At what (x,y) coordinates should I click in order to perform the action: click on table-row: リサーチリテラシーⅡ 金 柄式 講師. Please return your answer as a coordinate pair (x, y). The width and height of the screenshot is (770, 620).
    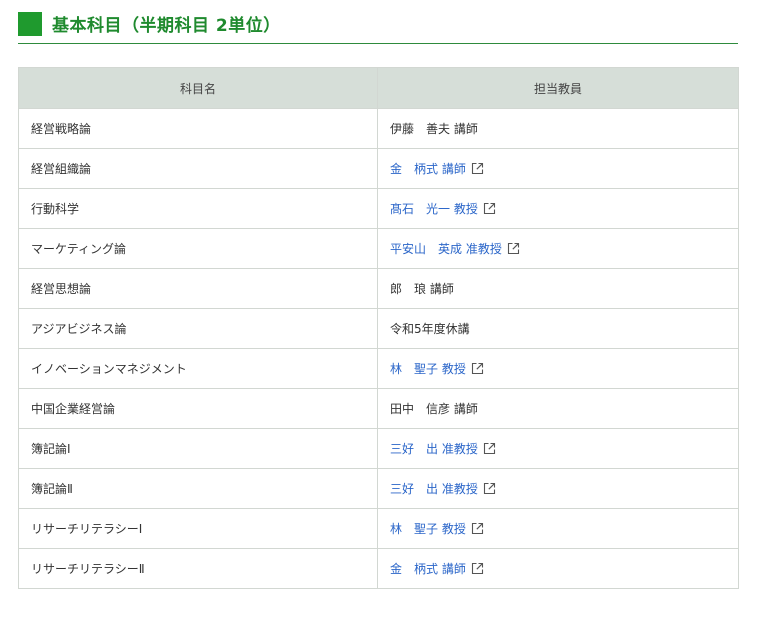
    Looking at the image, I should click on (378, 568).